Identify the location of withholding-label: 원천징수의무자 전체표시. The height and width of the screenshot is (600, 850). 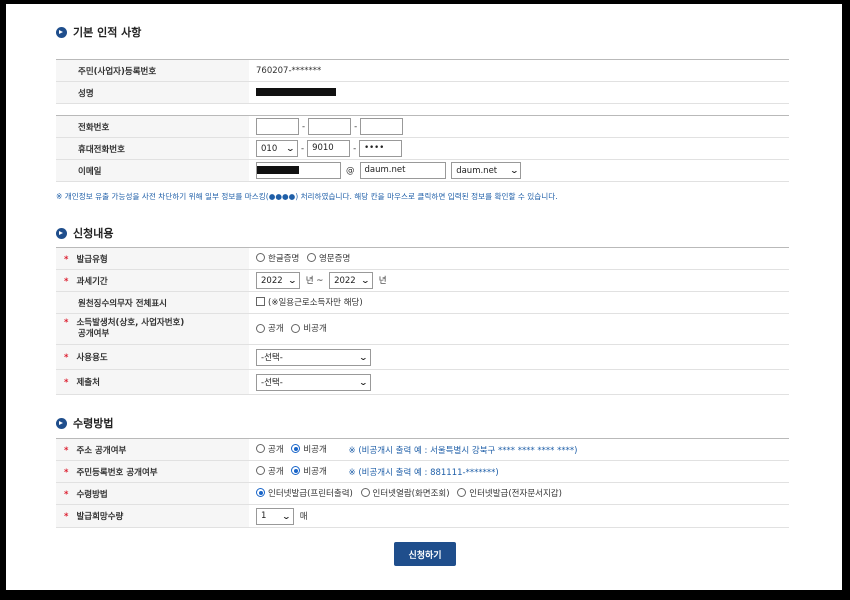
(152, 302).